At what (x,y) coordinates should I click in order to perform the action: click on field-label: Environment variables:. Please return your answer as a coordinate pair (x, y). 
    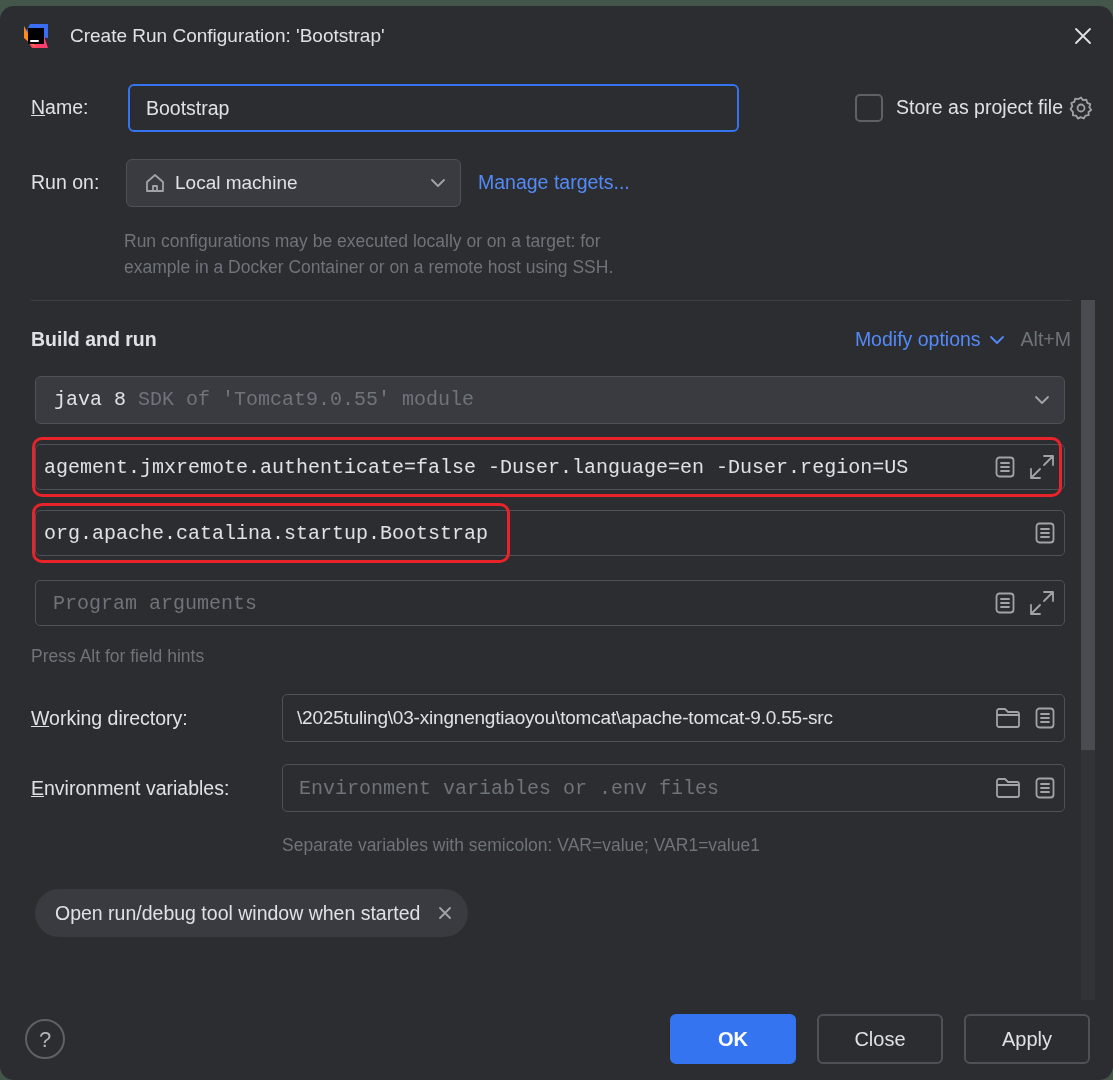
    Looking at the image, I should click on (131, 788).